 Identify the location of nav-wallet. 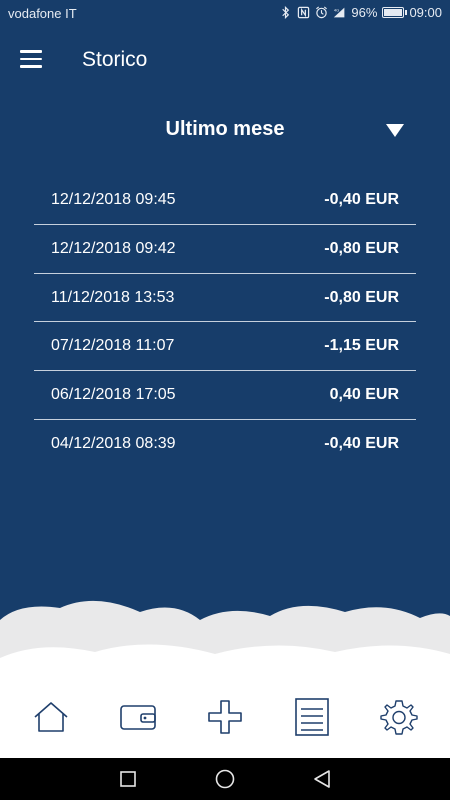
(138, 717).